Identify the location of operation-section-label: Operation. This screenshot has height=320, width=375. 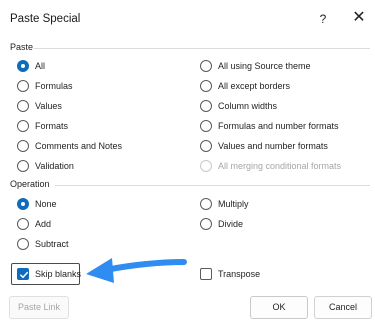
(30, 184).